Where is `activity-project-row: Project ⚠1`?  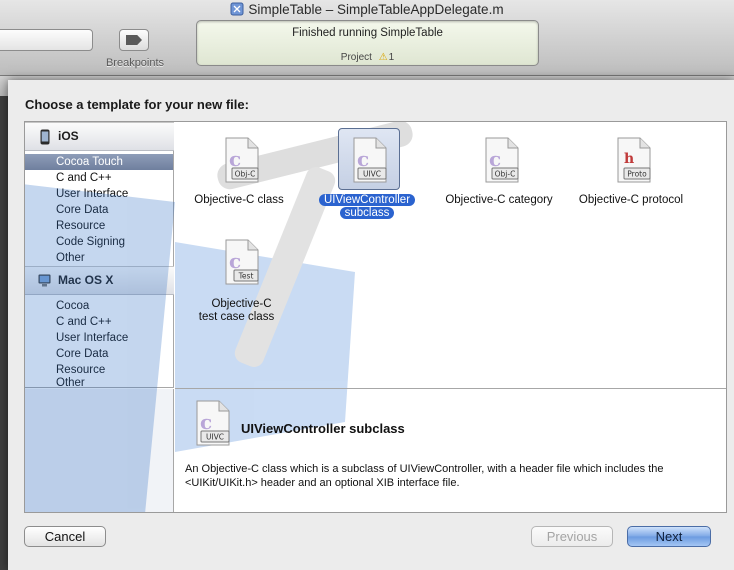 activity-project-row: Project ⚠1 is located at coordinates (367, 57).